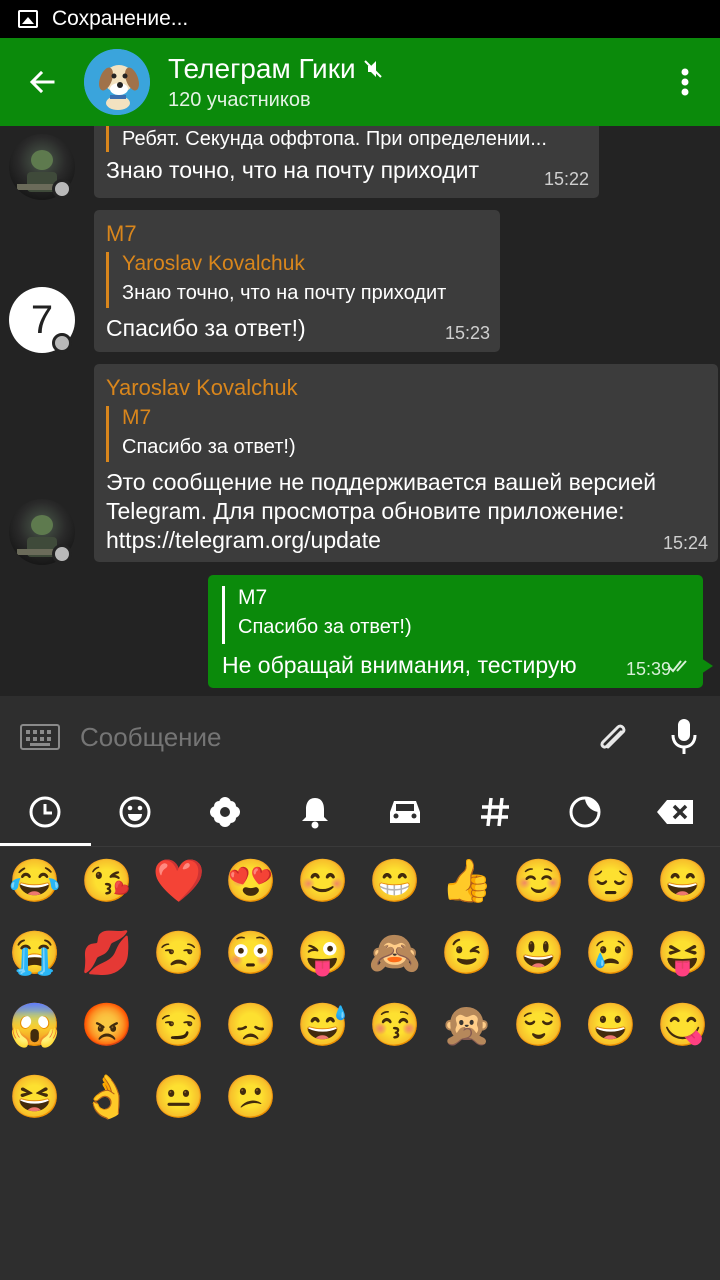  I want to click on emoji-item: 😝, so click(683, 953).